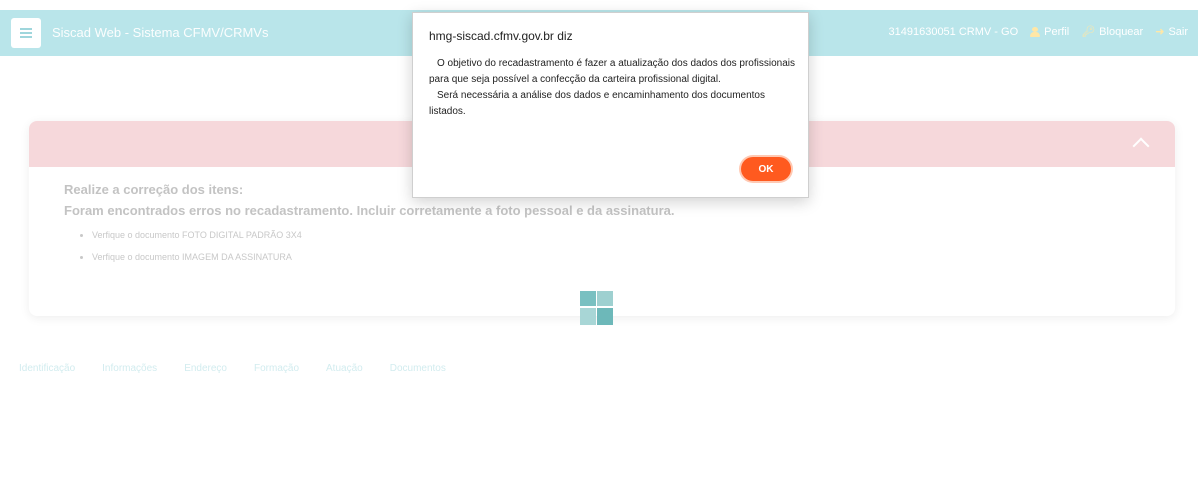 The image size is (1198, 490). Describe the element at coordinates (1121, 31) in the screenshot. I see `lock-label: Bloquear` at that location.